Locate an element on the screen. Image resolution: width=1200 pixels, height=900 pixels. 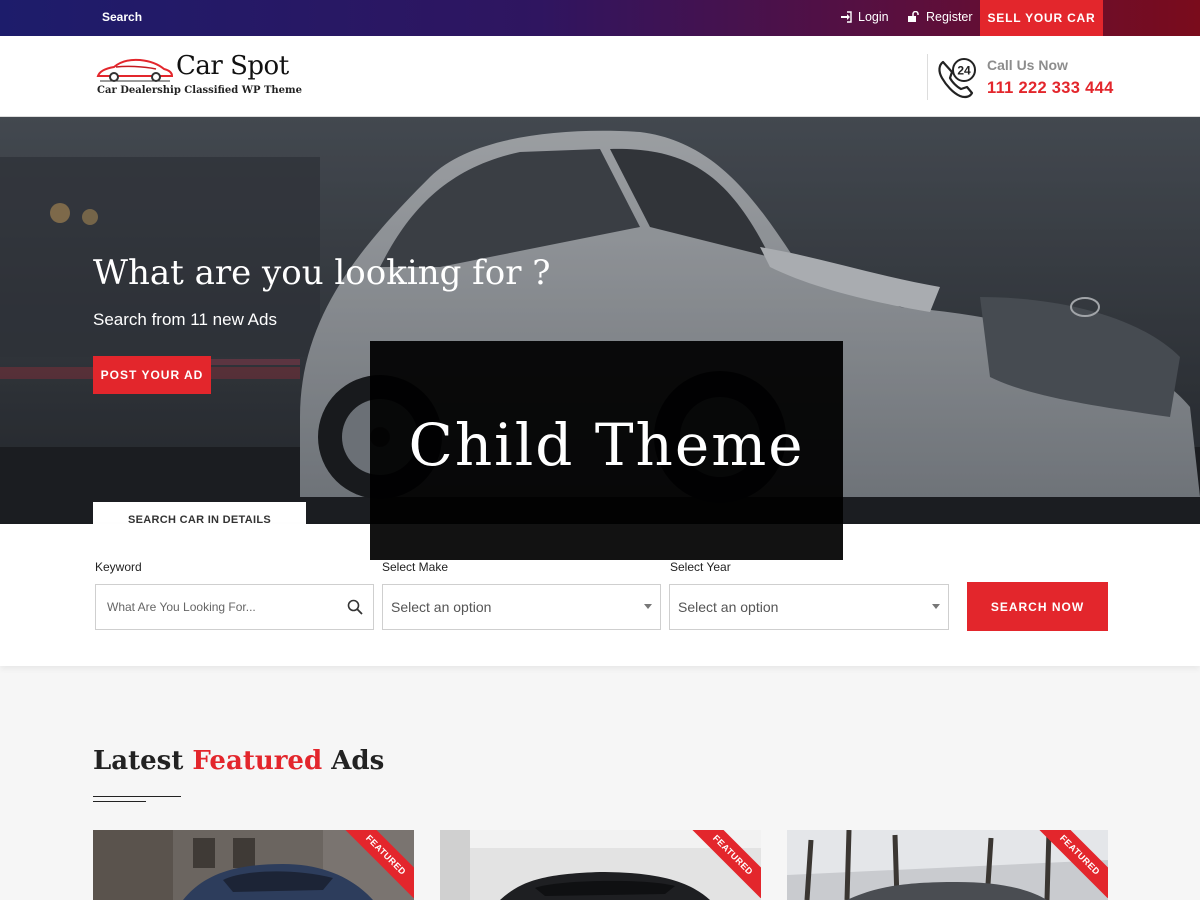
search-now-button: SEARCH NOW is located at coordinates (1037, 606).